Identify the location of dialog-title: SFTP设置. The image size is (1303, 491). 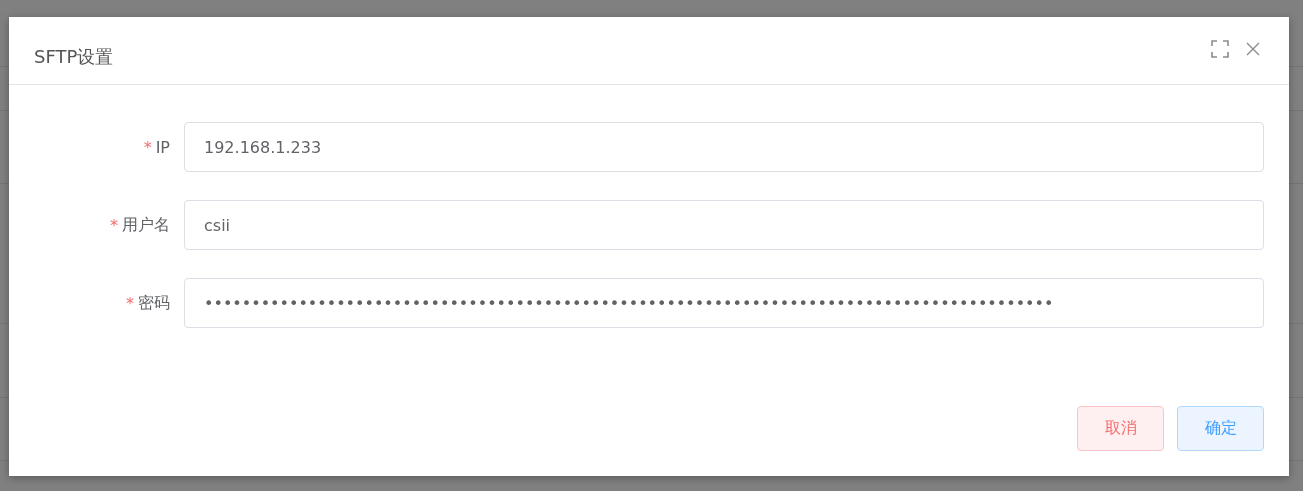
(74, 56).